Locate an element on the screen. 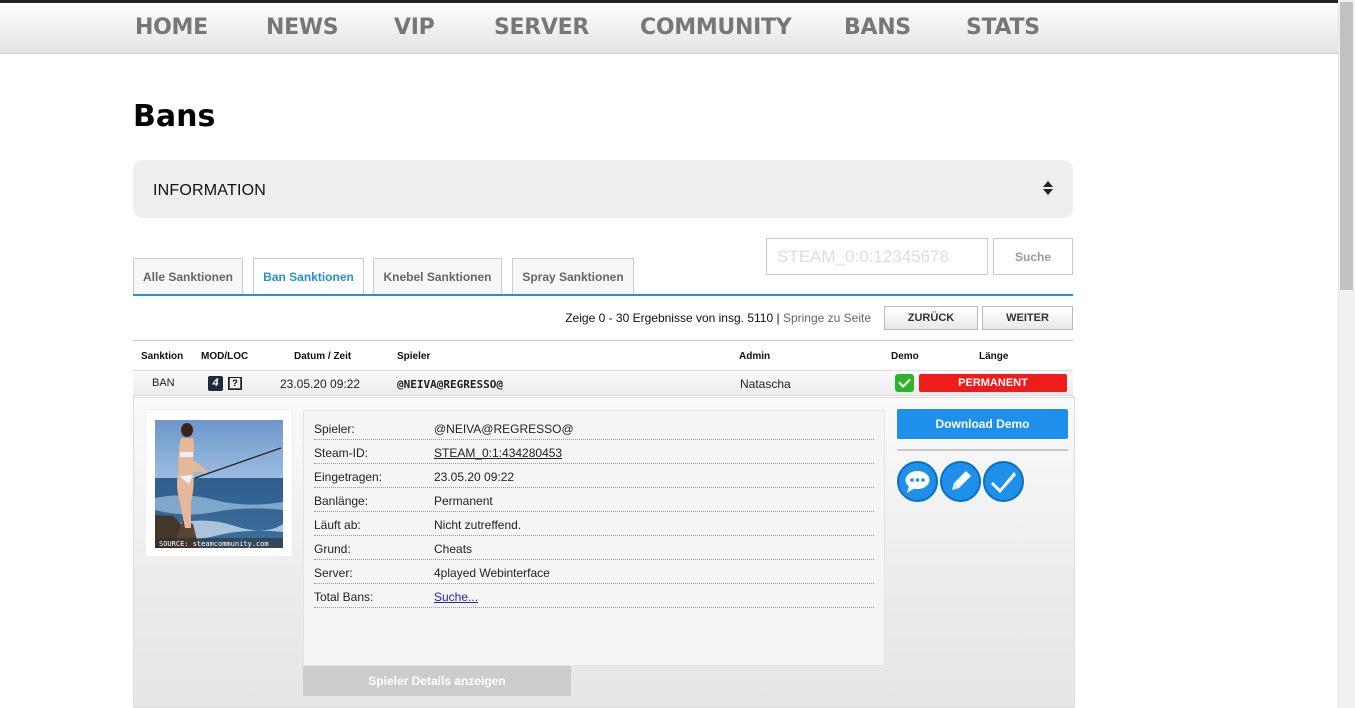 This screenshot has width=1355, height=708. nav-bans: BANS is located at coordinates (877, 27).